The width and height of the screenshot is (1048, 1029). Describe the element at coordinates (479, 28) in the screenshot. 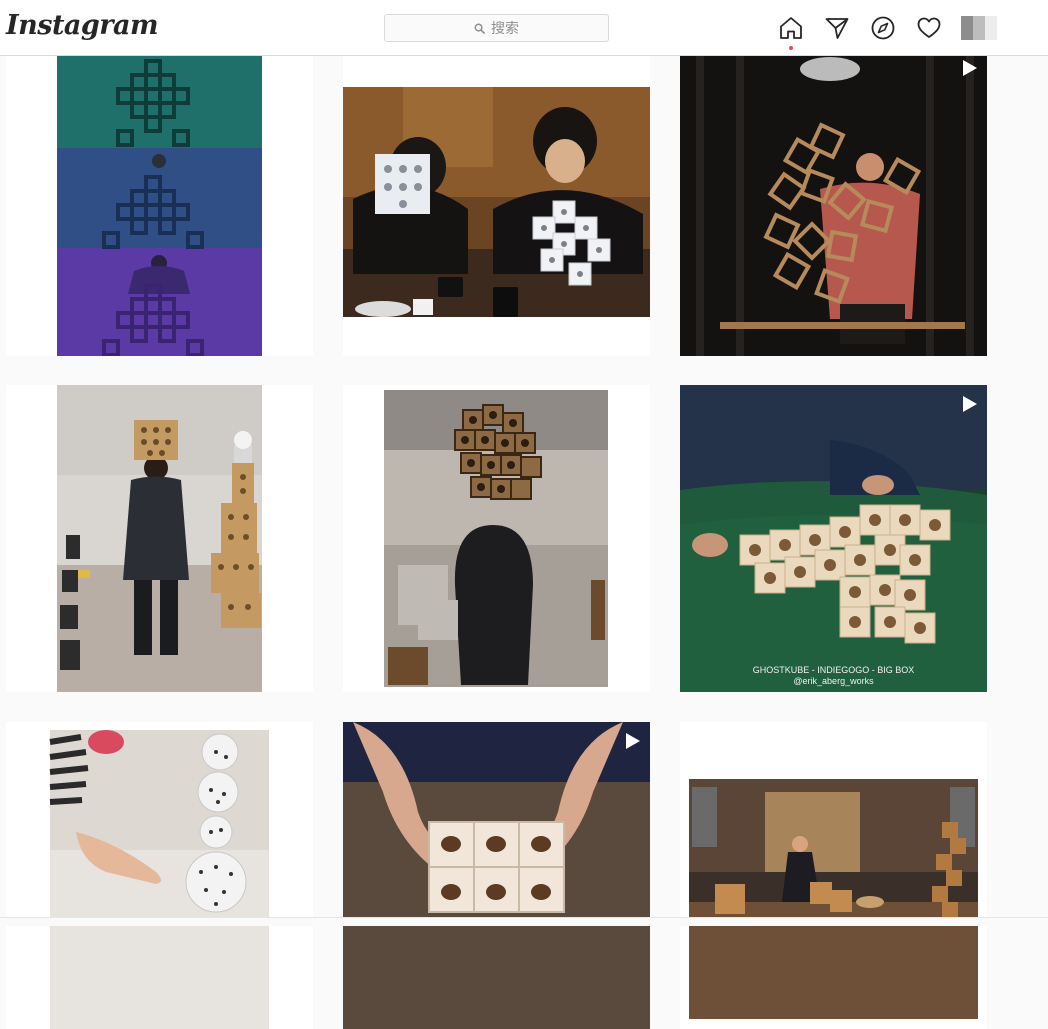

I see `search-icon` at that location.